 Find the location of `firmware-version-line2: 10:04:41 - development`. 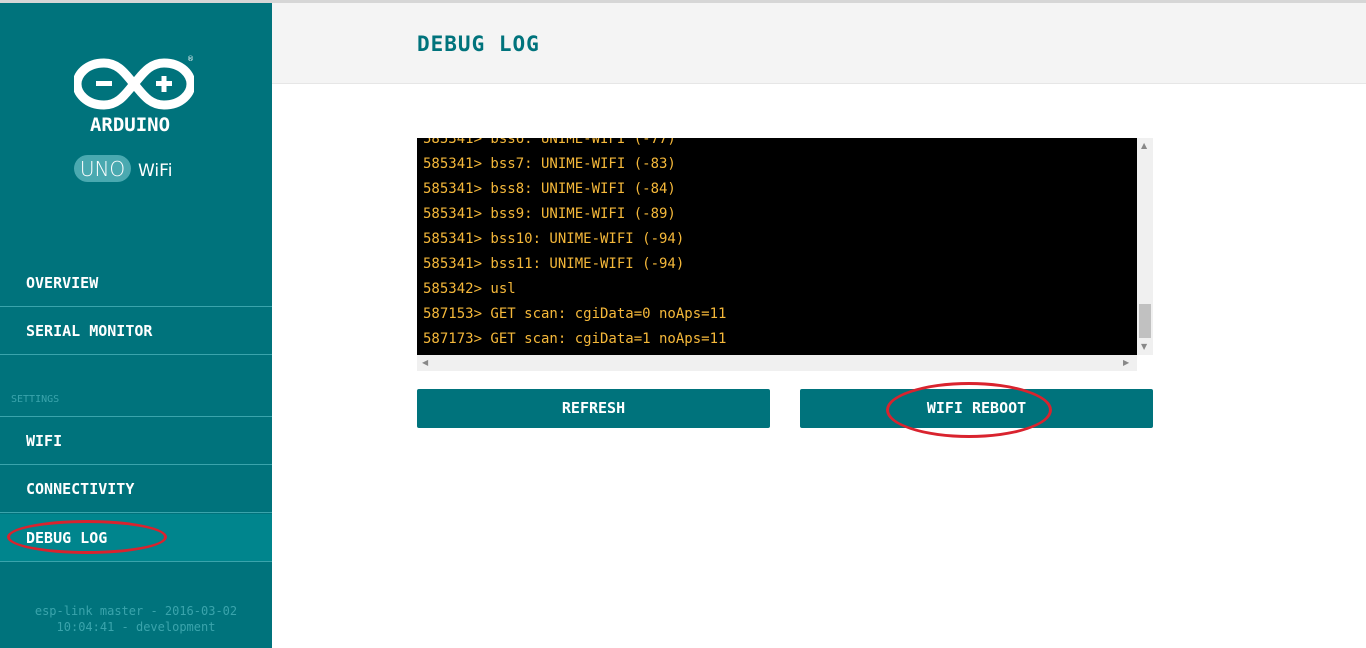

firmware-version-line2: 10:04:41 - development is located at coordinates (136, 627).